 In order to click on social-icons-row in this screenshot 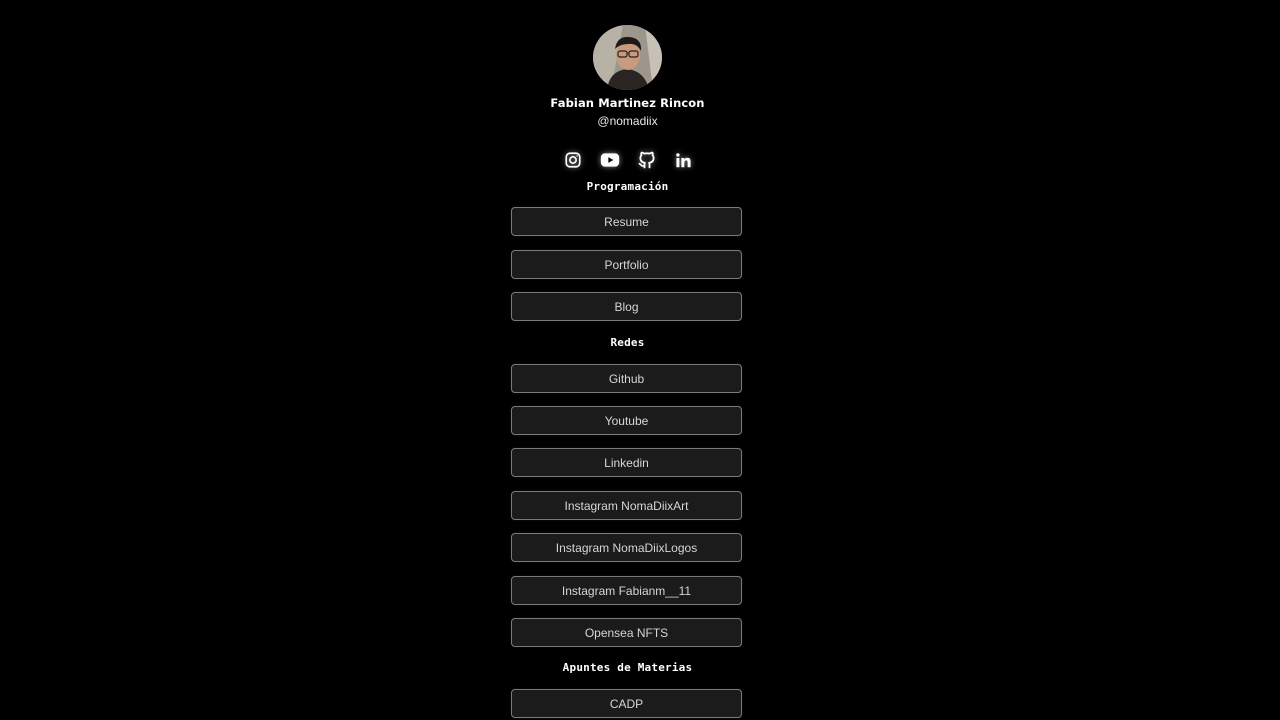, I will do `click(628, 160)`.